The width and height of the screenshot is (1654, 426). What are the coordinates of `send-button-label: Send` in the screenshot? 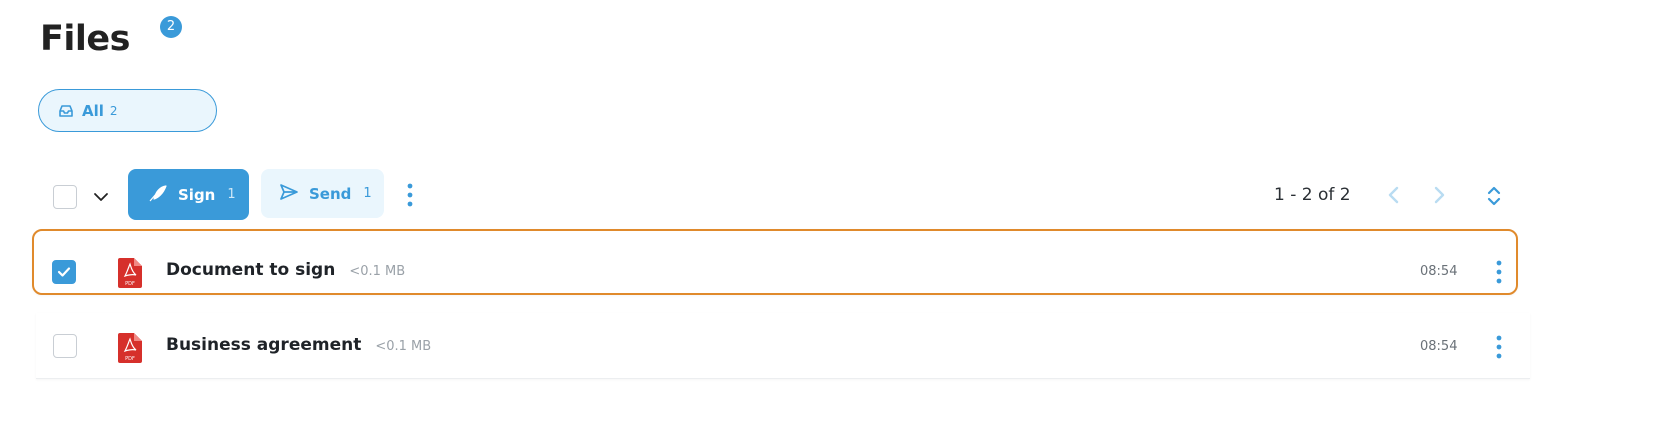 It's located at (330, 193).